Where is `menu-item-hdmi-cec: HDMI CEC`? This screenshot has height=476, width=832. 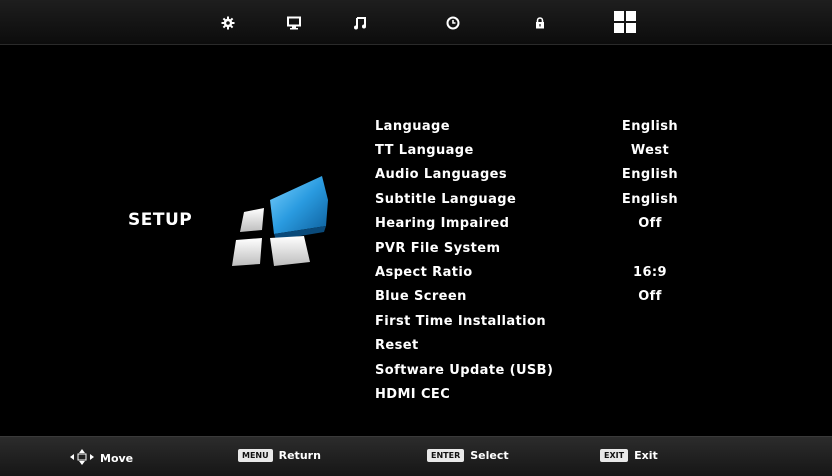 menu-item-hdmi-cec: HDMI CEC is located at coordinates (535, 394).